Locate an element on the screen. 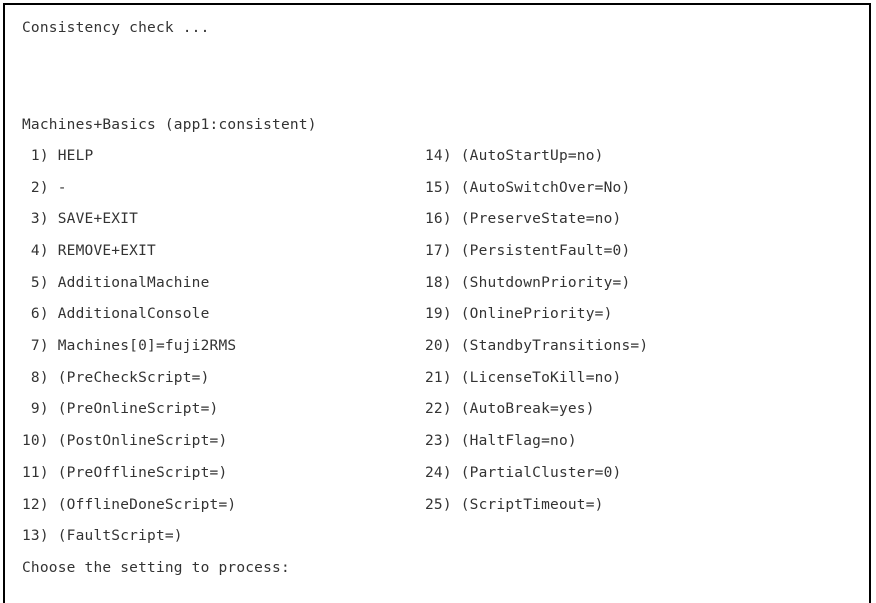  menu-item-help: 1) HELP is located at coordinates (57, 156).